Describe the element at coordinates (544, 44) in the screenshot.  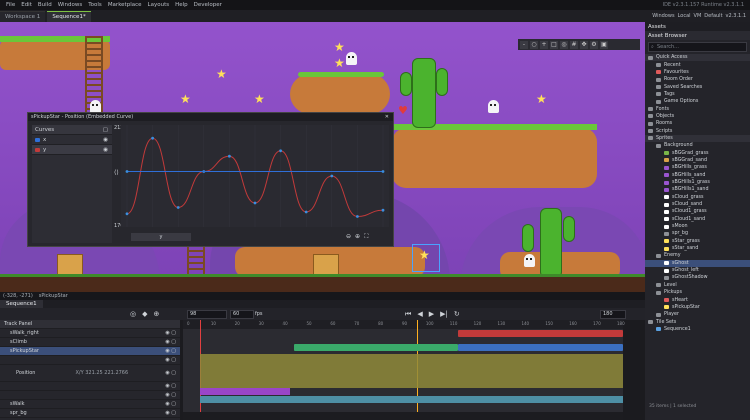
I see `zoom-in-icon: +` at that location.